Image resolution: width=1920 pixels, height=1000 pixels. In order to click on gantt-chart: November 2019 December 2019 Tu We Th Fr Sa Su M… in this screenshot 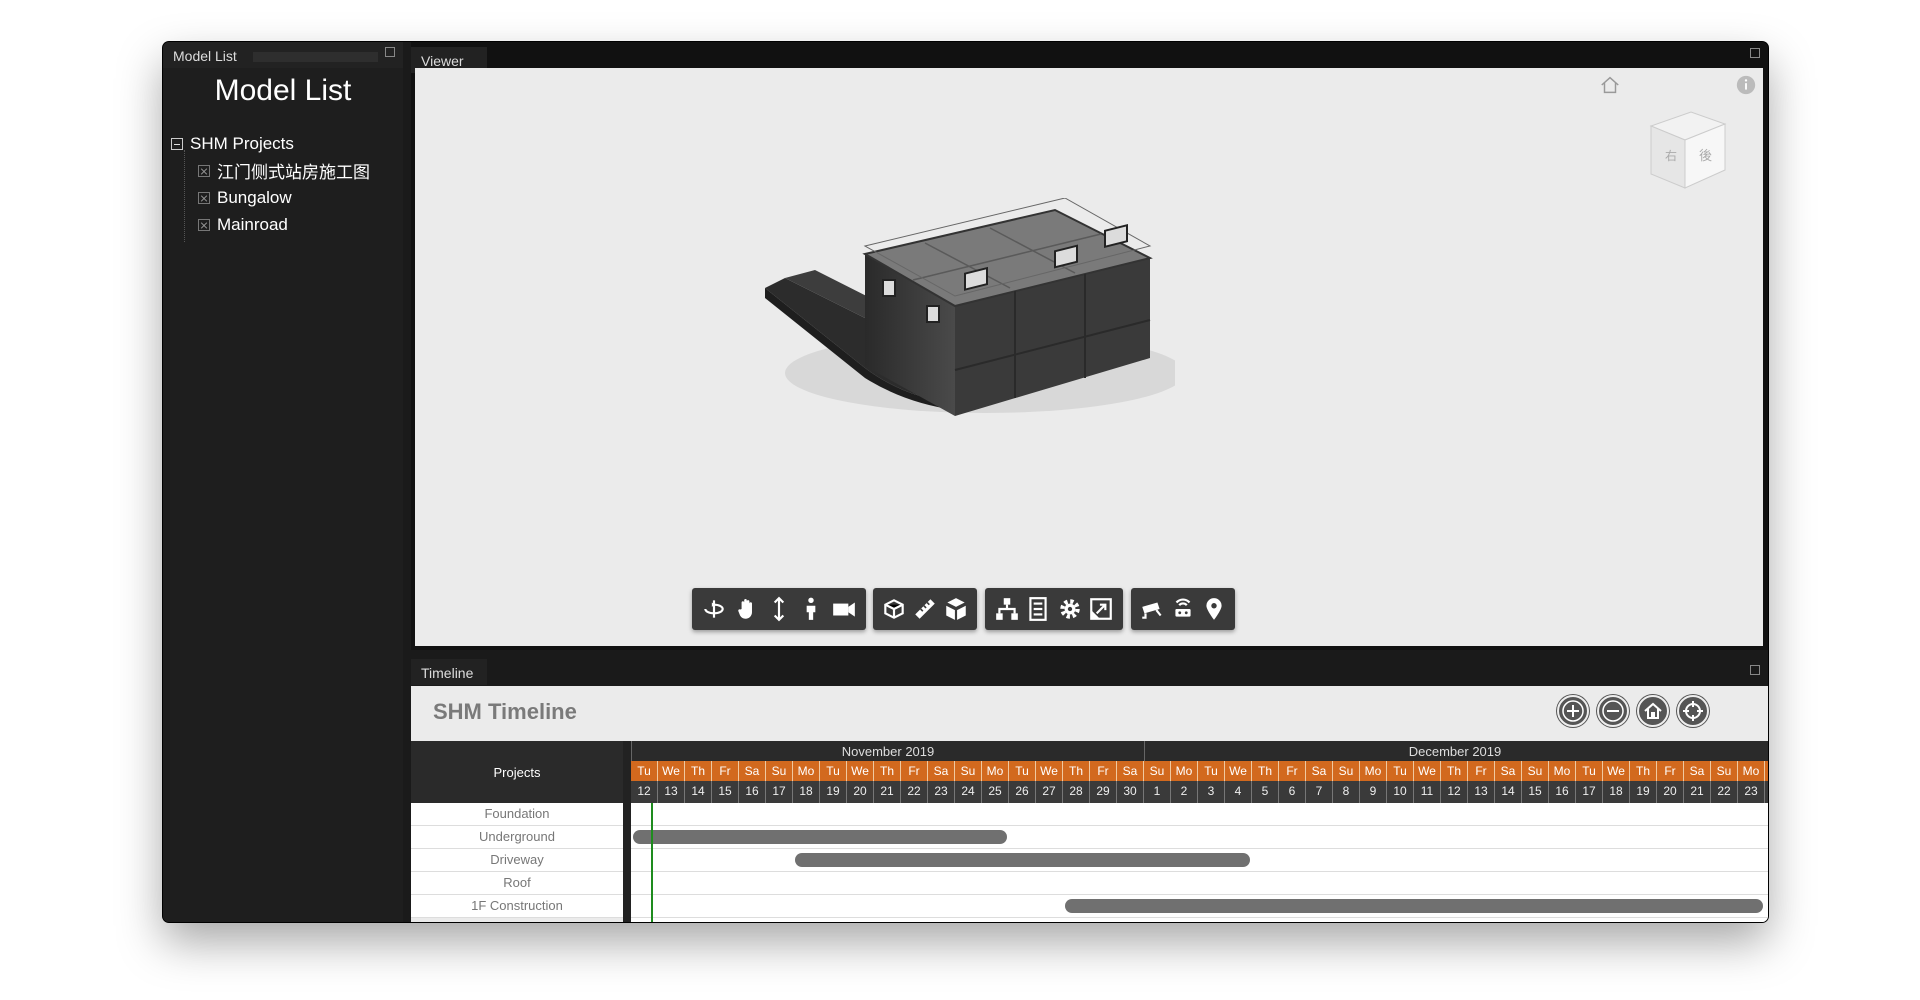, I will do `click(1199, 831)`.